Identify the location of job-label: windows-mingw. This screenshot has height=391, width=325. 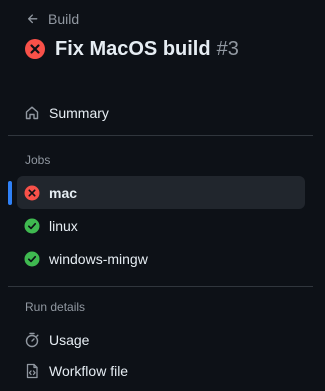
(98, 258).